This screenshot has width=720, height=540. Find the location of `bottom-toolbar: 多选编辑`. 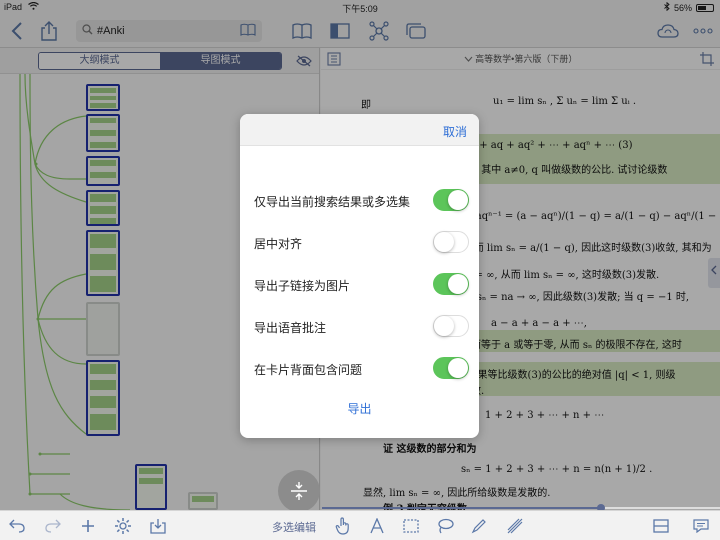

bottom-toolbar: 多选编辑 is located at coordinates (360, 525).